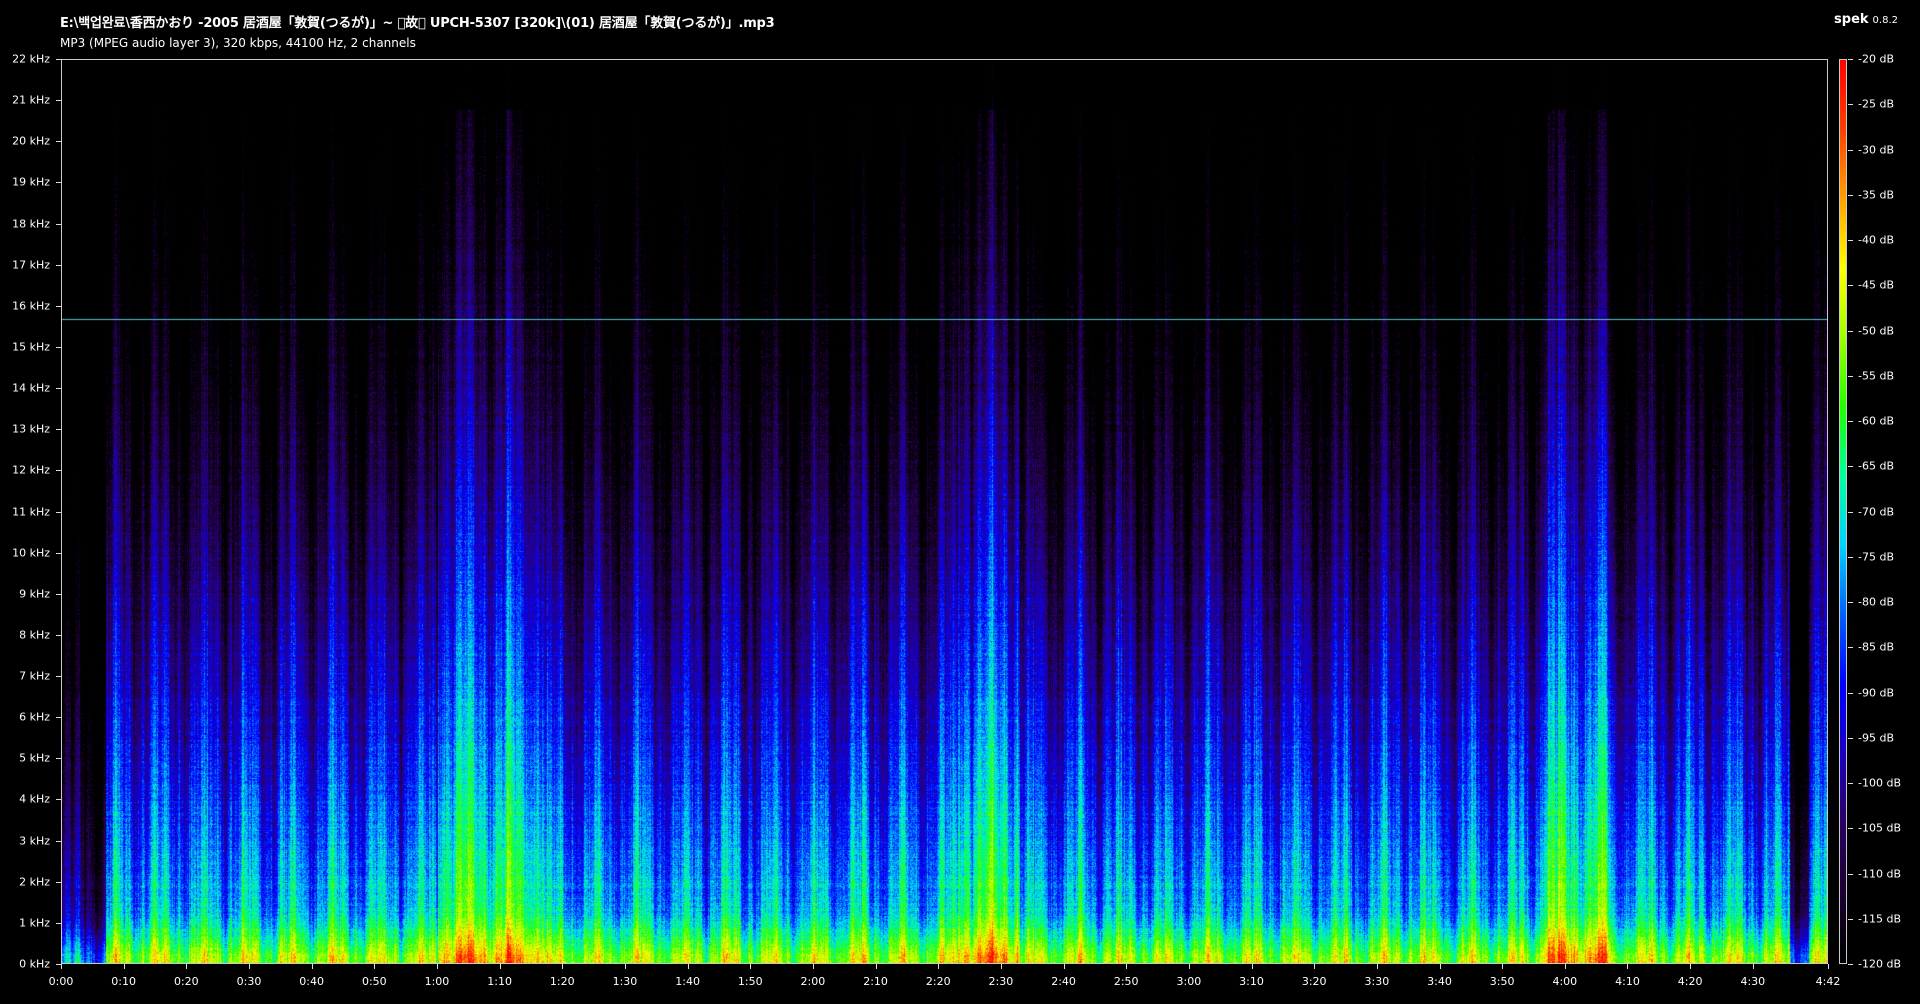 Image resolution: width=1920 pixels, height=1004 pixels. Describe the element at coordinates (1876, 692) in the screenshot. I see `db-tick-label: -90 dB` at that location.